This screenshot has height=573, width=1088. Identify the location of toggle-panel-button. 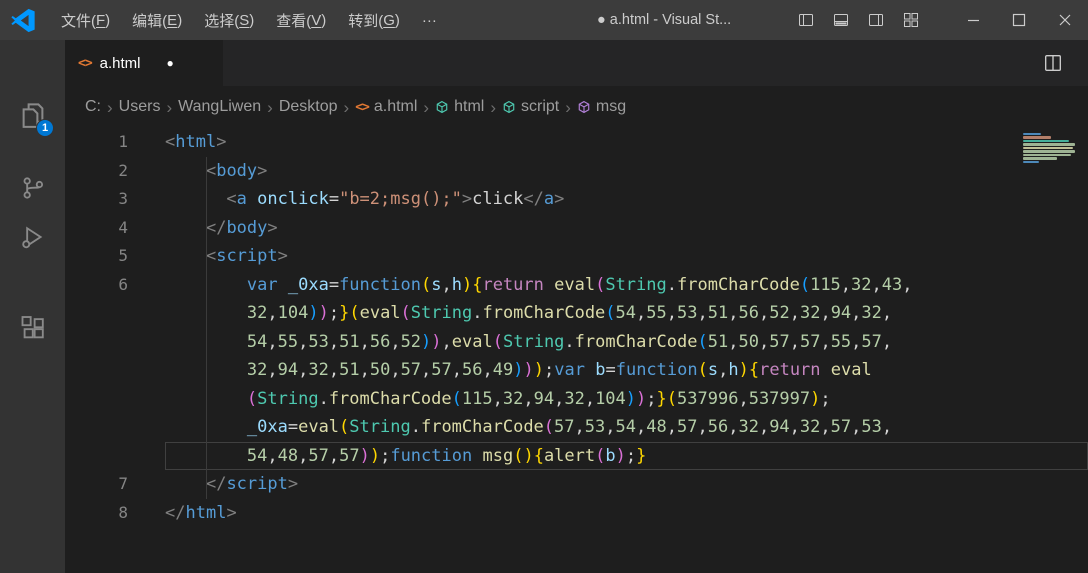
(840, 20).